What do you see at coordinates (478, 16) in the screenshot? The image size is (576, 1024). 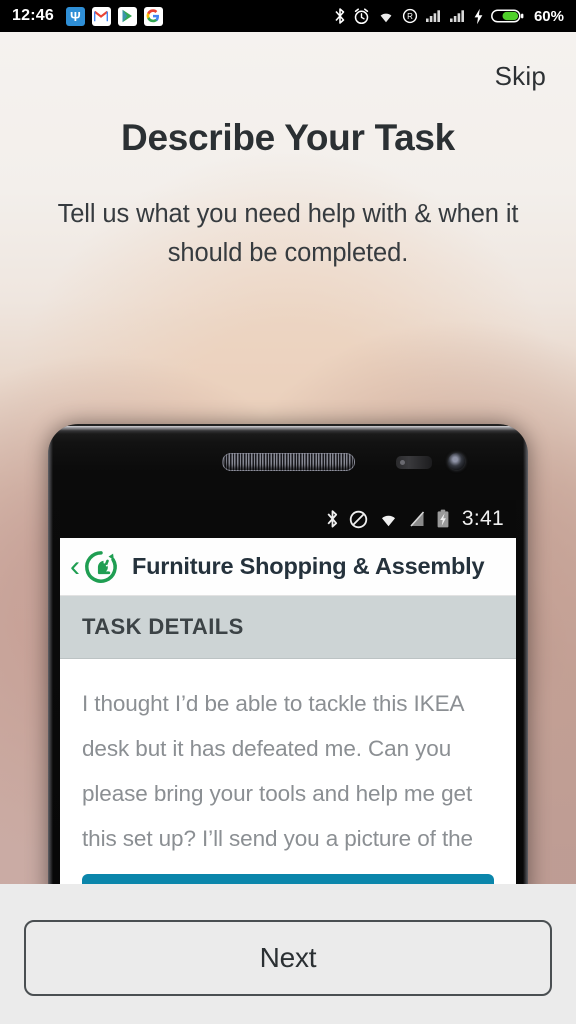 I see `charging-bolt-icon` at bounding box center [478, 16].